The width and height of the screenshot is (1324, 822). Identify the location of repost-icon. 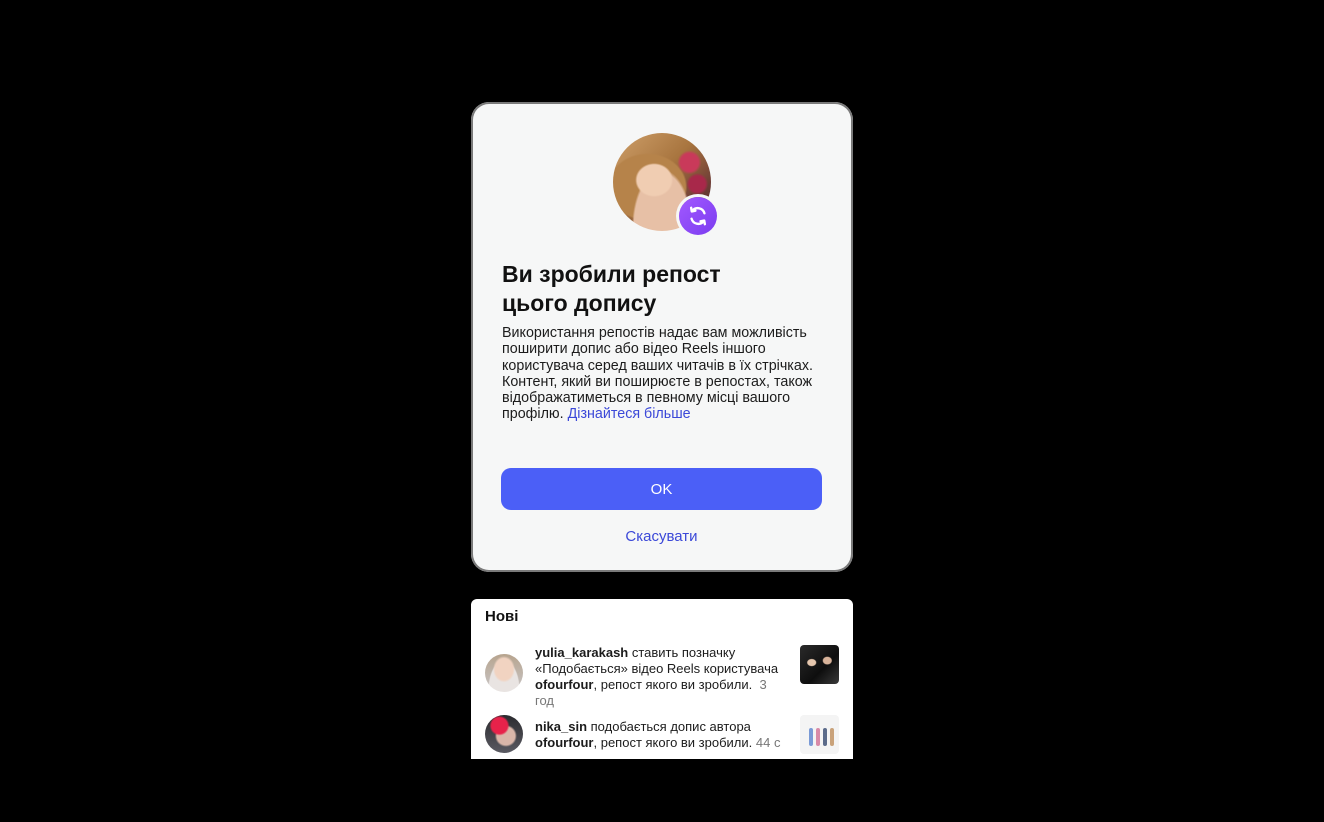
(698, 216).